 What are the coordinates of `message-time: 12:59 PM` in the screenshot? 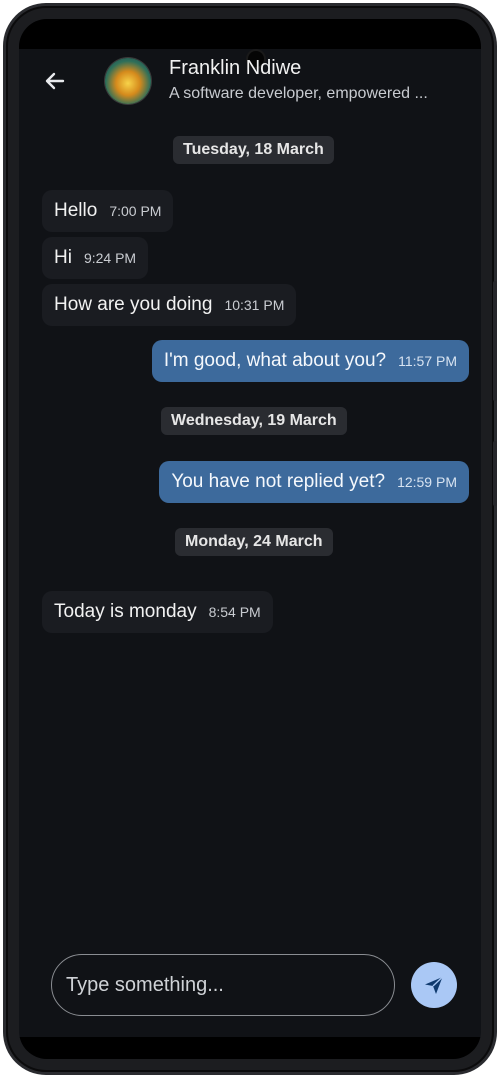 It's located at (427, 482).